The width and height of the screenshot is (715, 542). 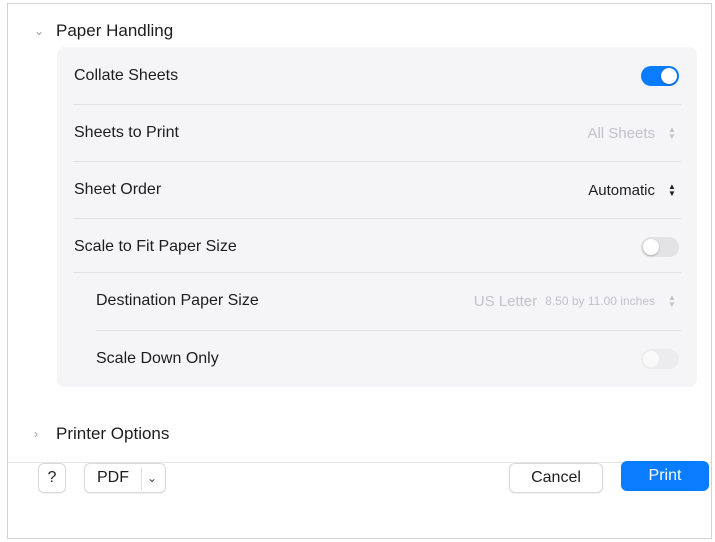 What do you see at coordinates (177, 300) in the screenshot?
I see `destination-paper-size-label: Destination Paper Size` at bounding box center [177, 300].